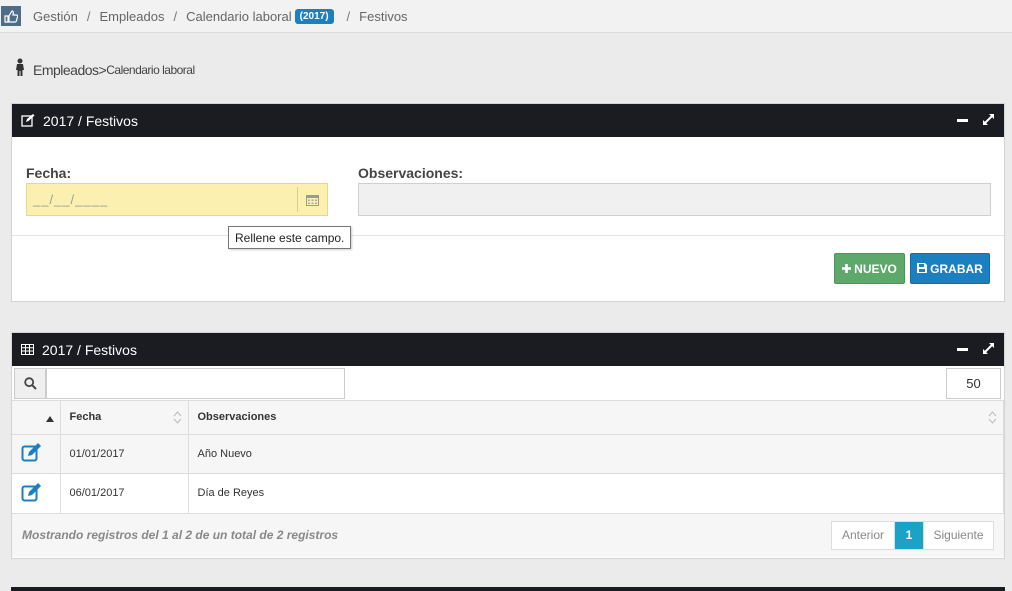 The height and width of the screenshot is (591, 1012). I want to click on search-icon, so click(30, 383).